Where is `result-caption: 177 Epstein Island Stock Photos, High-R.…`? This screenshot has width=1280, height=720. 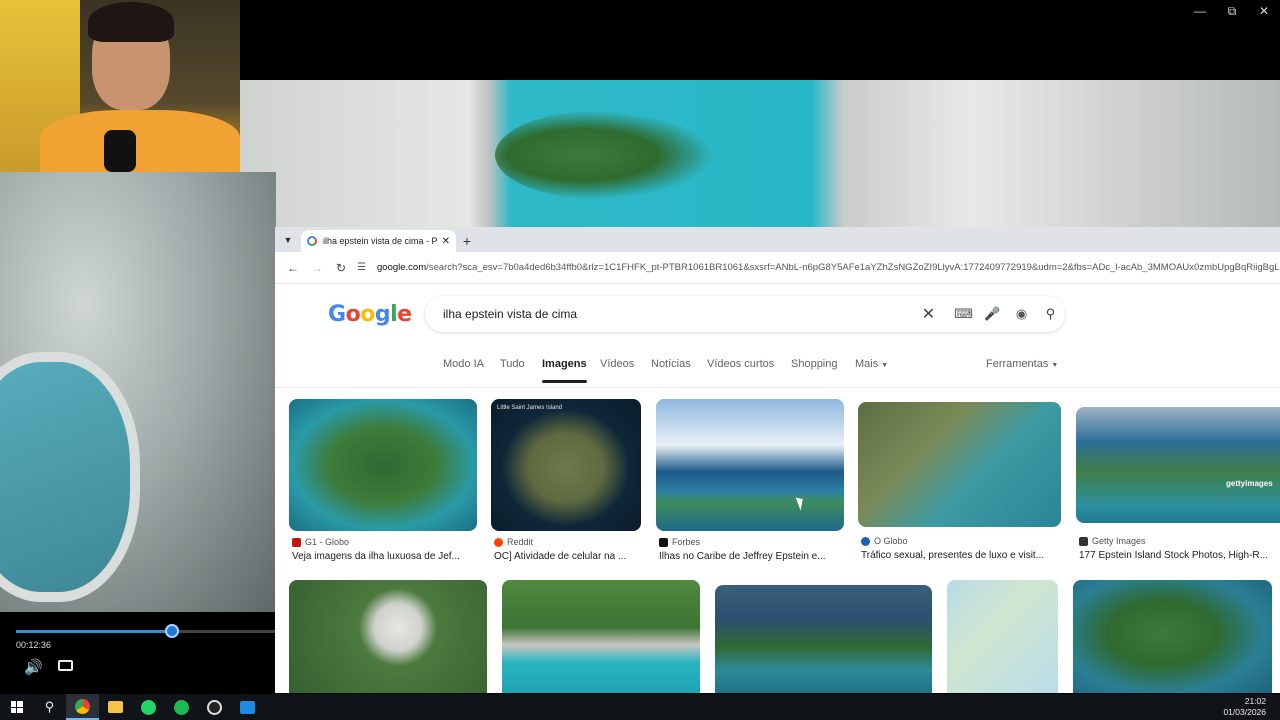
result-caption: 177 Epstein Island Stock Photos, High-R.… is located at coordinates (1178, 555).